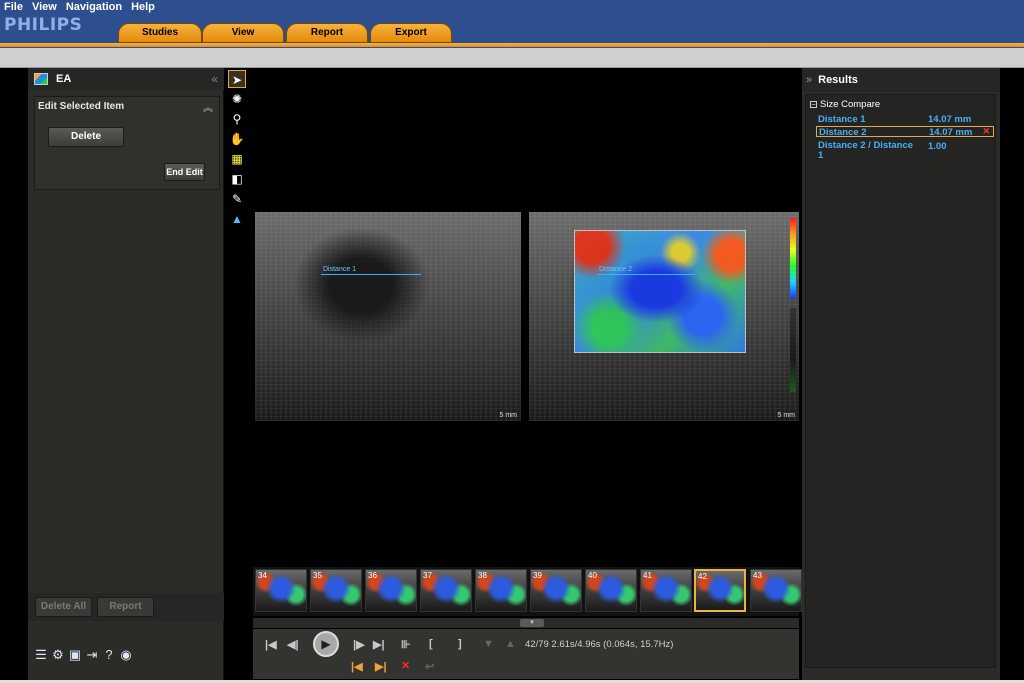  Describe the element at coordinates (501, 590) in the screenshot. I see `thumbnail: 38` at that location.